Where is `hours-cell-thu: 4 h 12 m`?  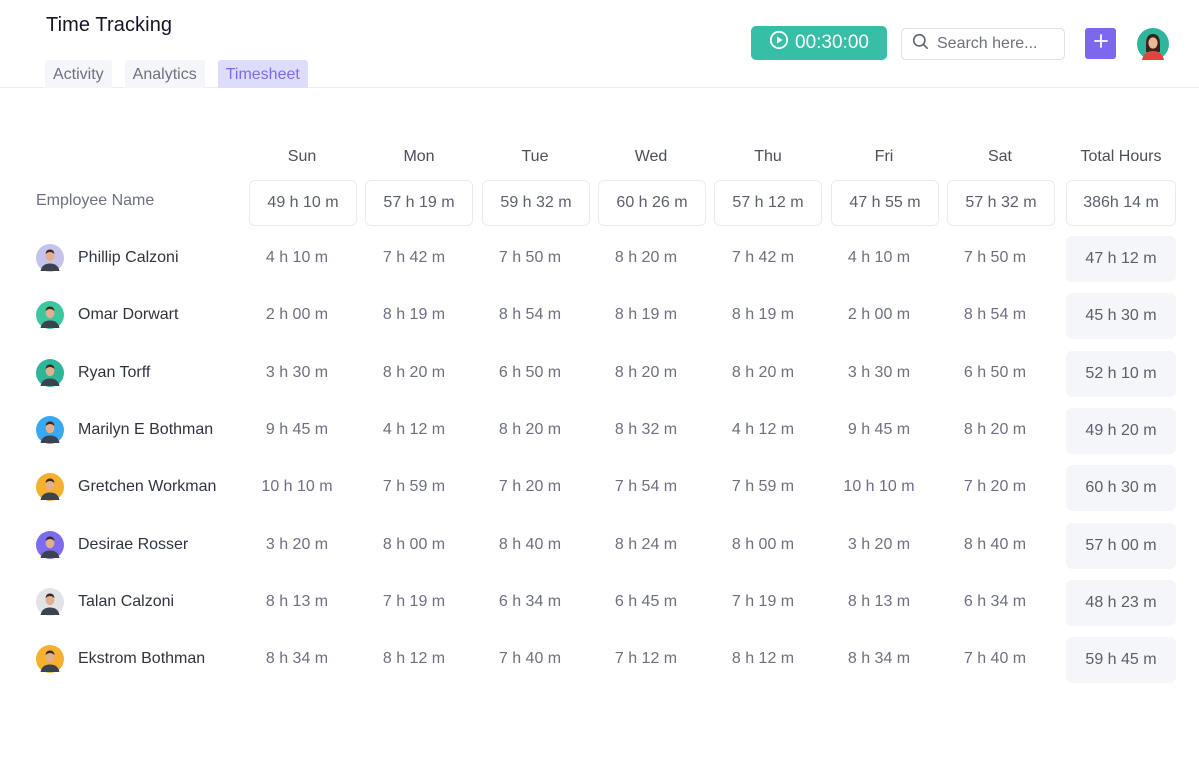
hours-cell-thu: 4 h 12 m is located at coordinates (763, 430).